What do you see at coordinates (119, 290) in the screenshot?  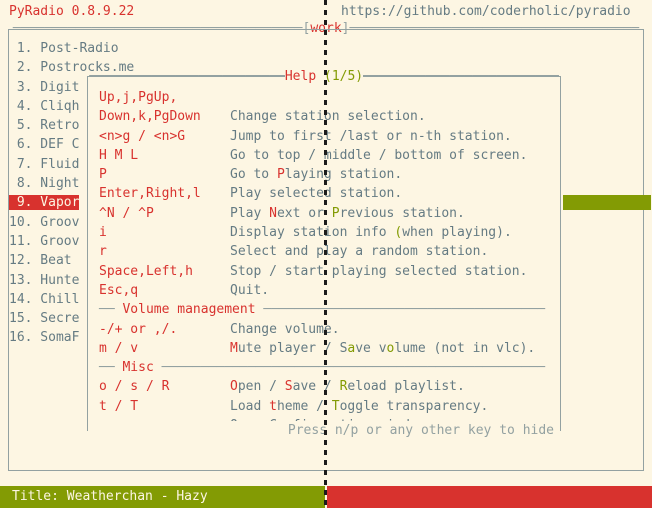 I see `help-key-combo: Esc,q` at bounding box center [119, 290].